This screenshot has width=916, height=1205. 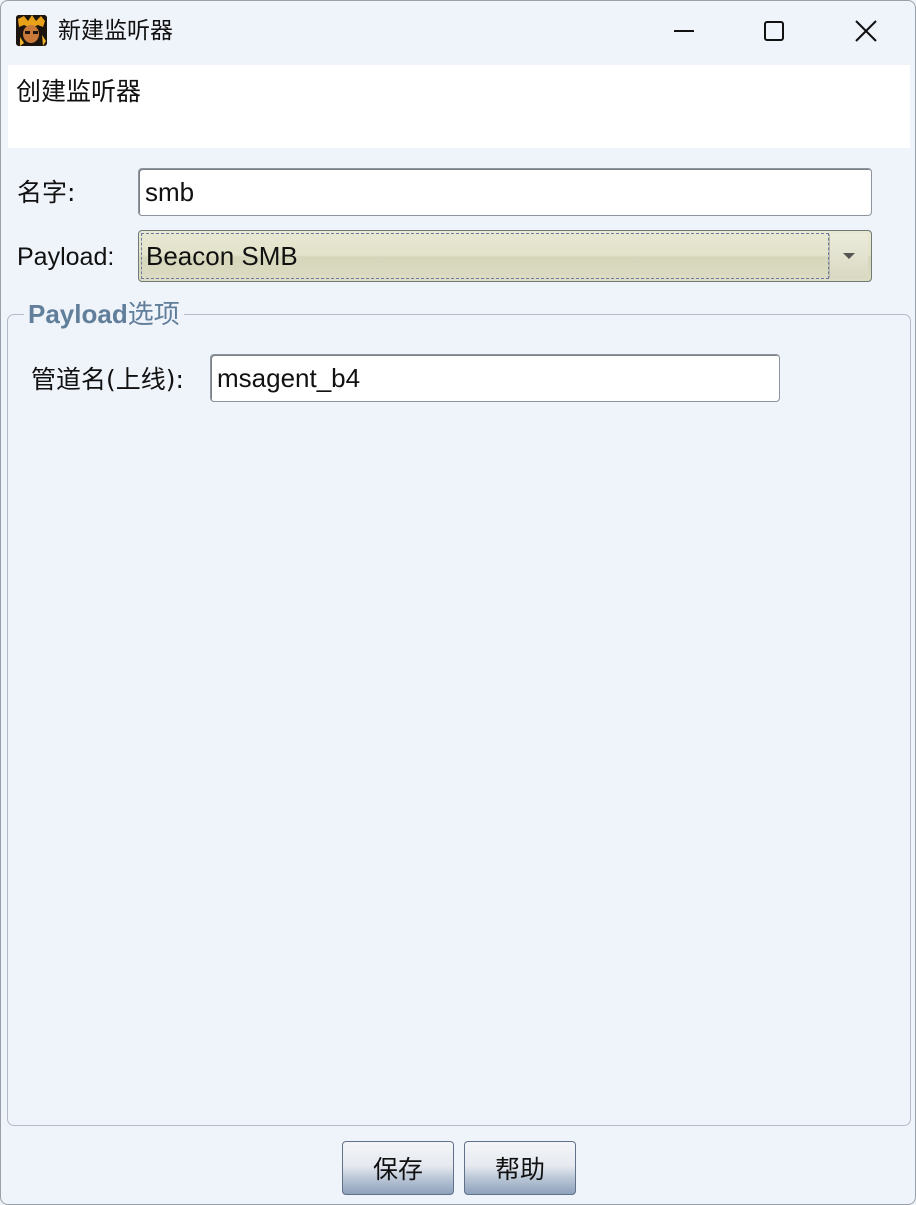 I want to click on dropdown-arrow-button, so click(x=848, y=256).